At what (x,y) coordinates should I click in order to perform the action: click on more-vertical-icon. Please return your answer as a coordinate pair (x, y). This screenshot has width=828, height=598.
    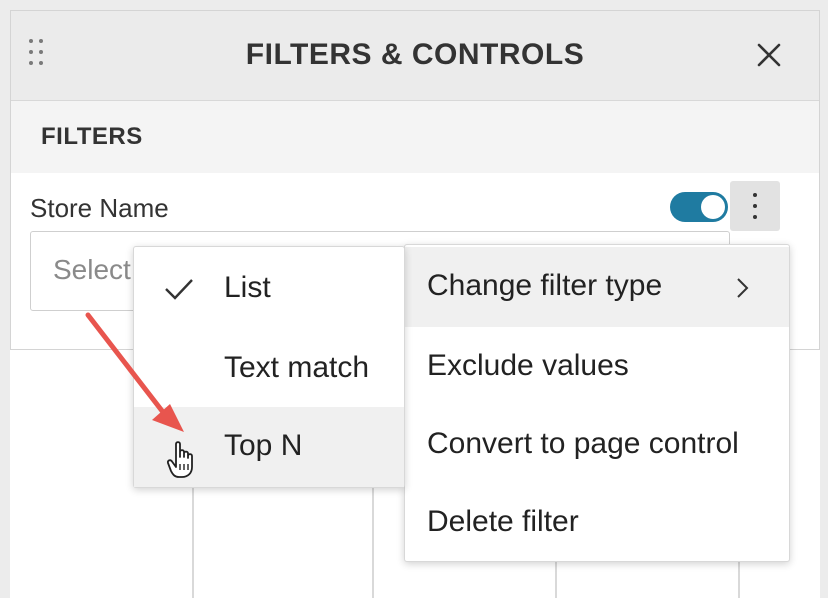
    Looking at the image, I should click on (755, 195).